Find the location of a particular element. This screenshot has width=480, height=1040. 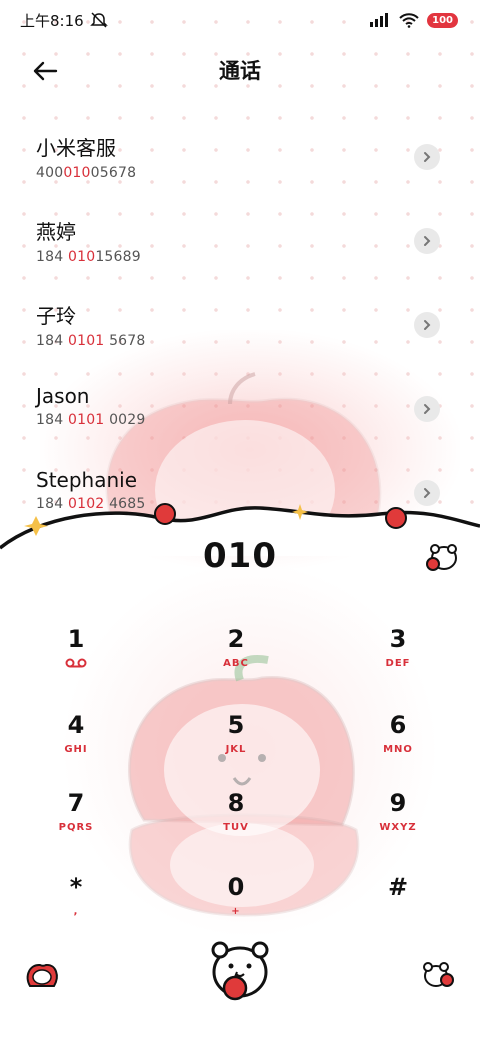

status-bar: 上午8:16 100 is located at coordinates (240, 20).